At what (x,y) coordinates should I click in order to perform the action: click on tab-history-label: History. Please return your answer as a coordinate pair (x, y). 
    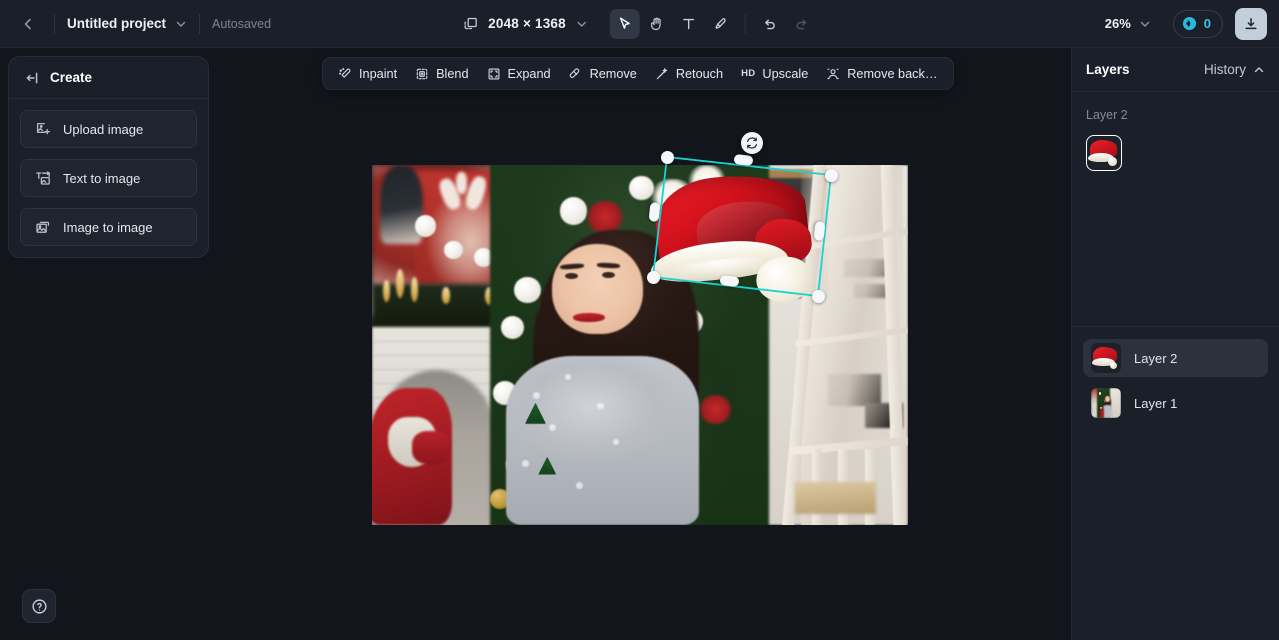
    Looking at the image, I should click on (1224, 69).